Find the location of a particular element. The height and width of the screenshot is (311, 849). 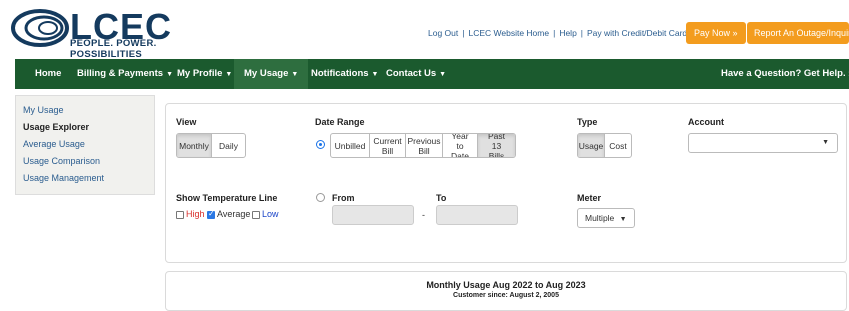

pay-now-button: Pay Now » is located at coordinates (716, 33).